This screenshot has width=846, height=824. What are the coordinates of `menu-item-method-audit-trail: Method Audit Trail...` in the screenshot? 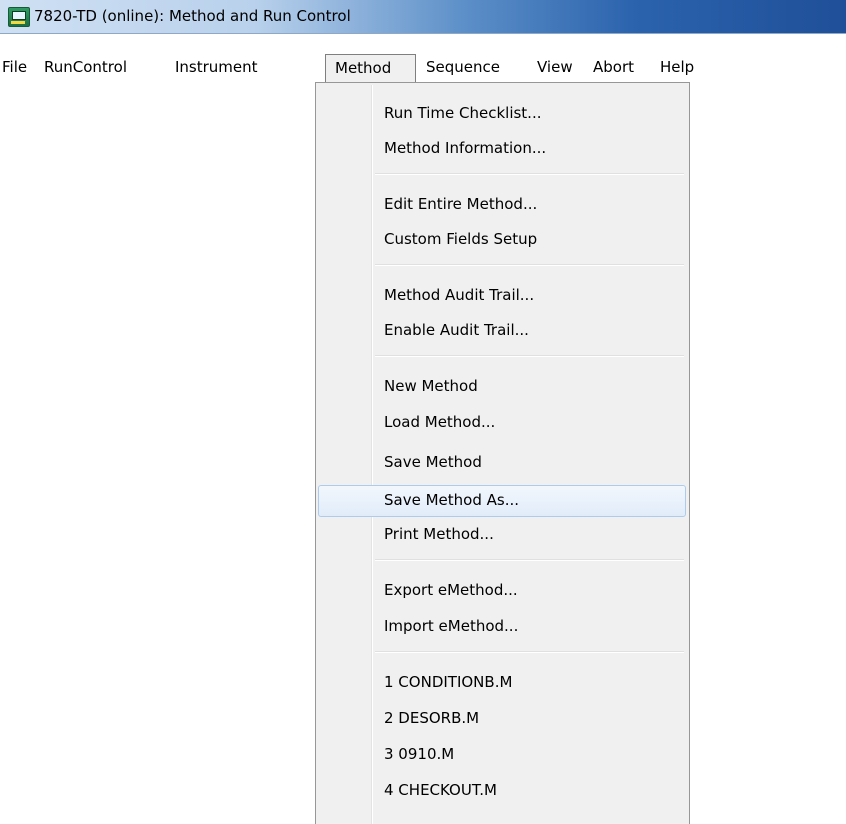 It's located at (502, 295).